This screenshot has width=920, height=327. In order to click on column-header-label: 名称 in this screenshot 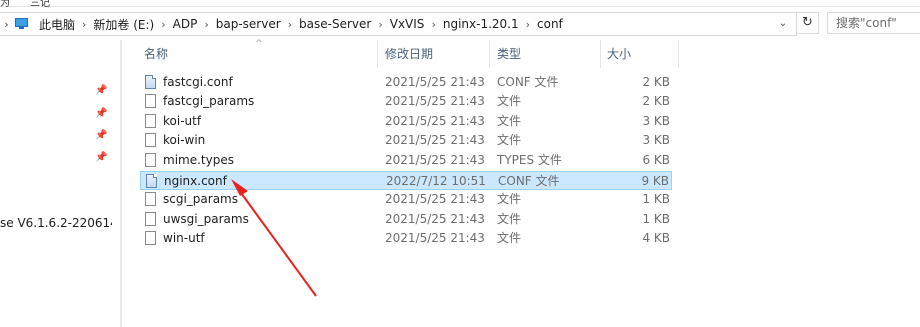, I will do `click(156, 54)`.